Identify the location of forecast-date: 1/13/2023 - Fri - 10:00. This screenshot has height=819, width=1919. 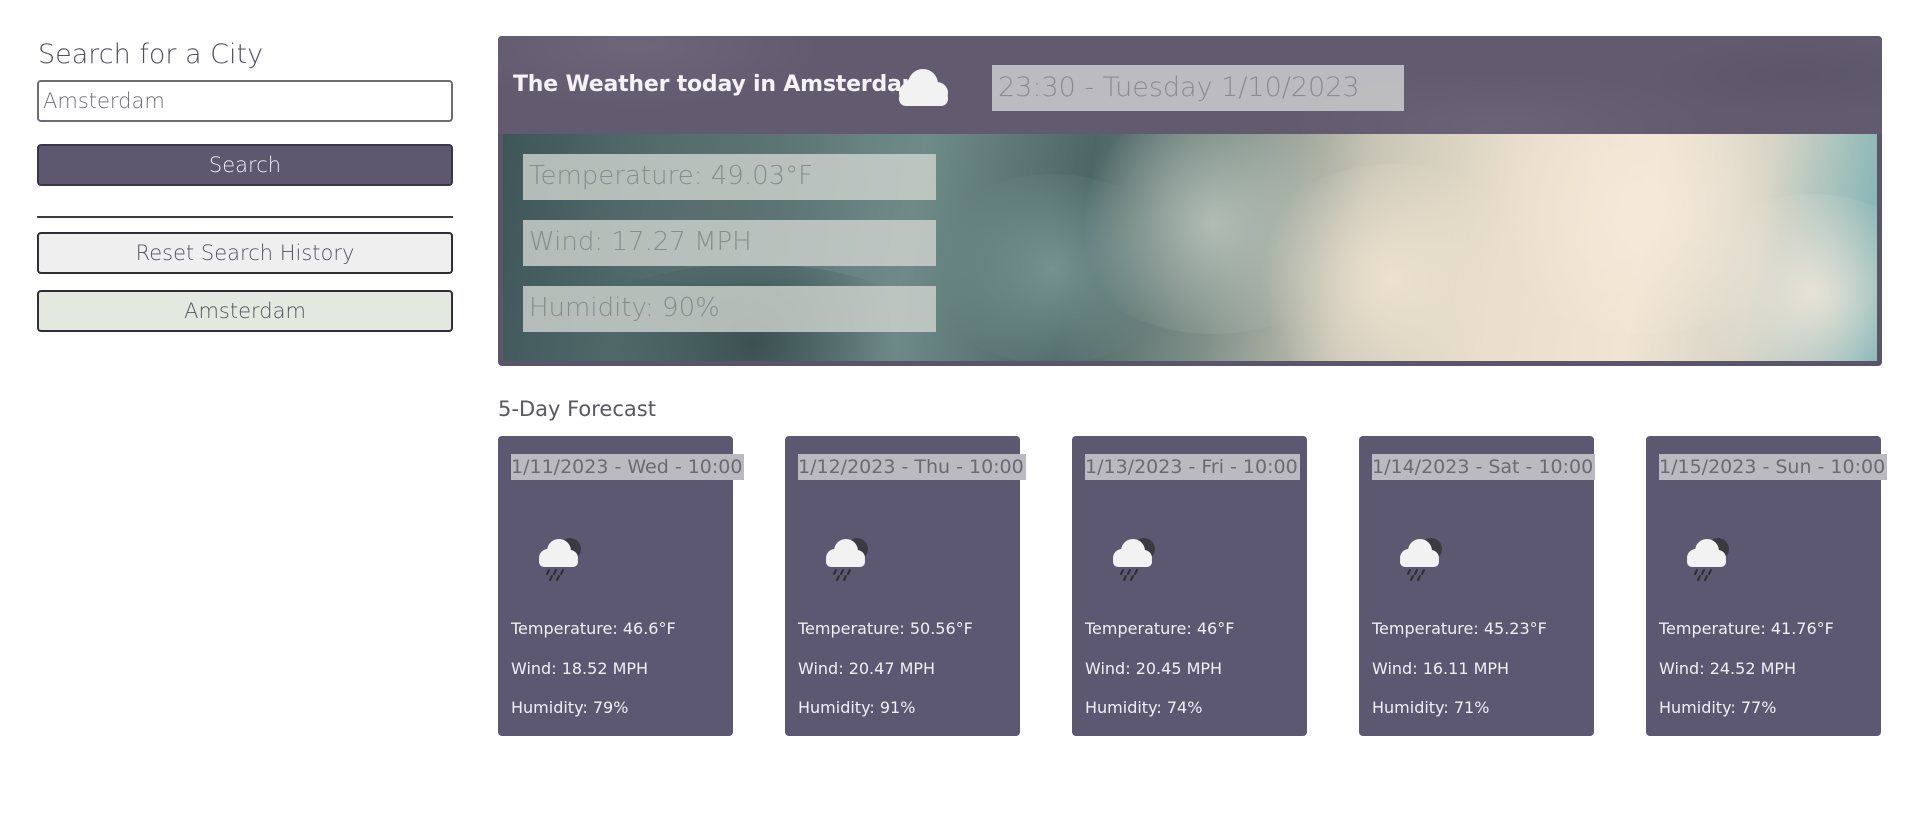
(1192, 467).